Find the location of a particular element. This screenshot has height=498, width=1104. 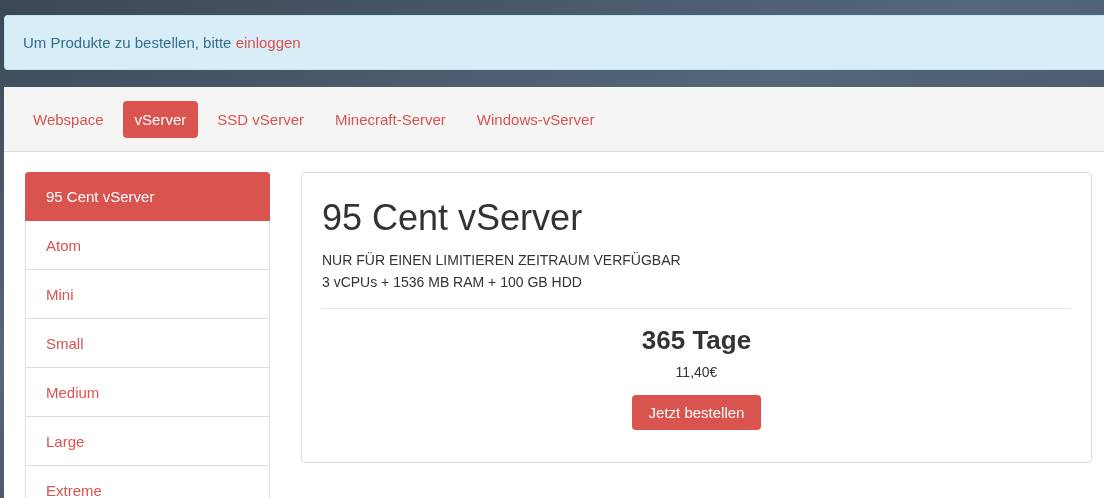

sidebar-item: Large is located at coordinates (147, 441).